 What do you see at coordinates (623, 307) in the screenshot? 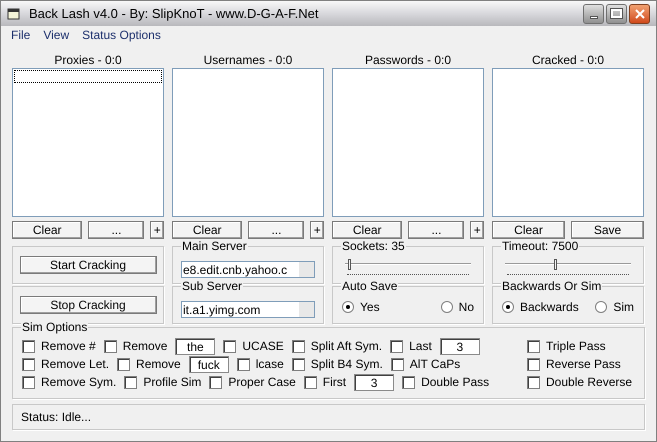
I see `radio-label: Sim` at bounding box center [623, 307].